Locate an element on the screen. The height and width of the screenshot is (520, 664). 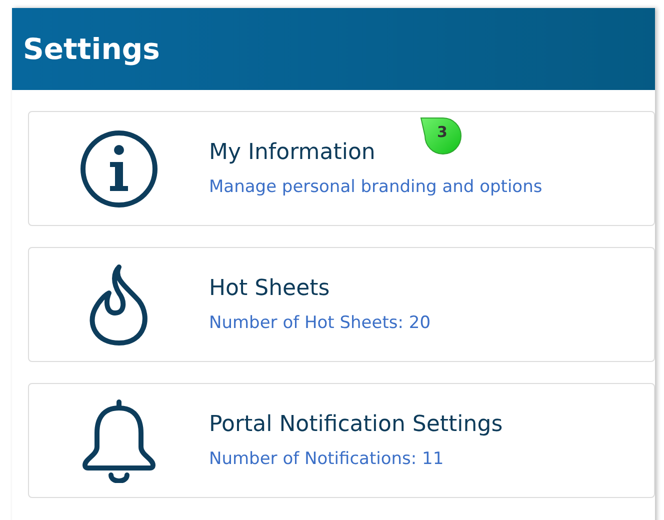
card-title: My Information is located at coordinates (292, 153).